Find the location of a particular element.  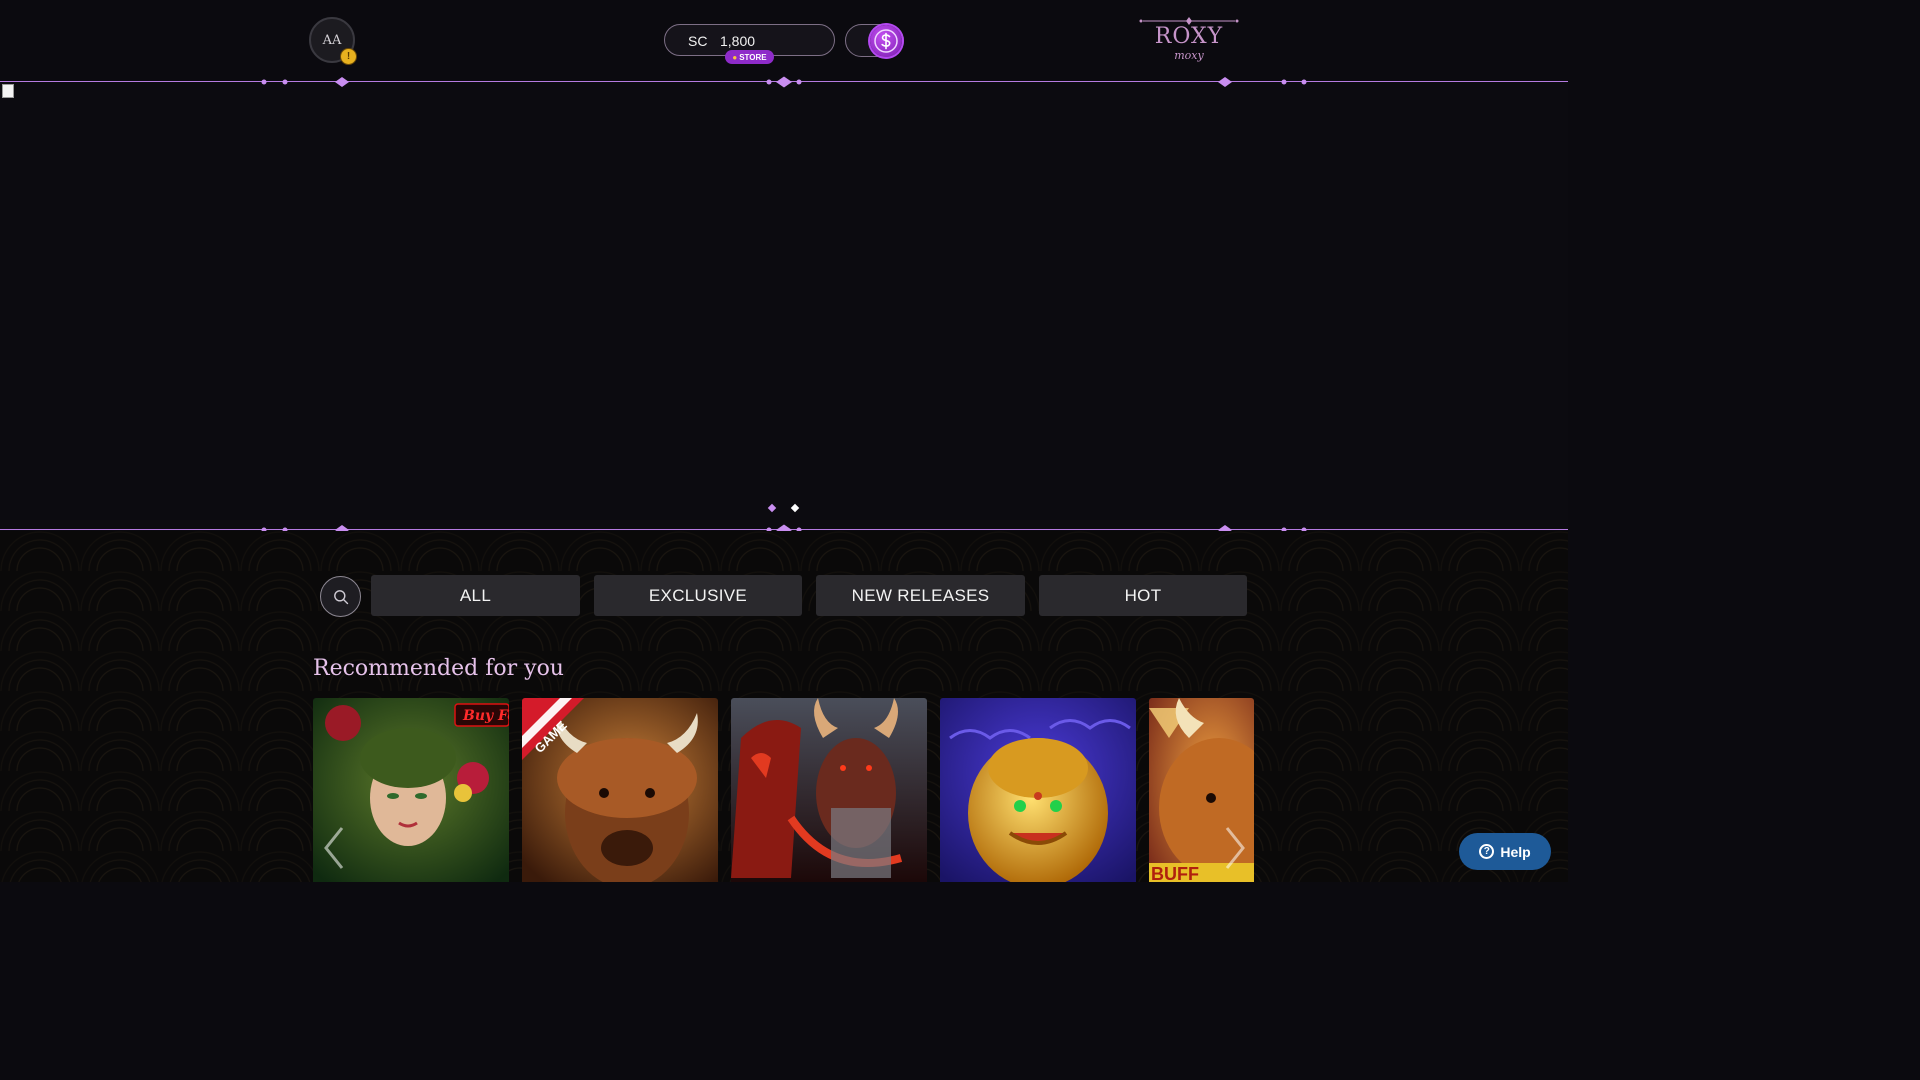

tab-hot: HOT is located at coordinates (1143, 595).